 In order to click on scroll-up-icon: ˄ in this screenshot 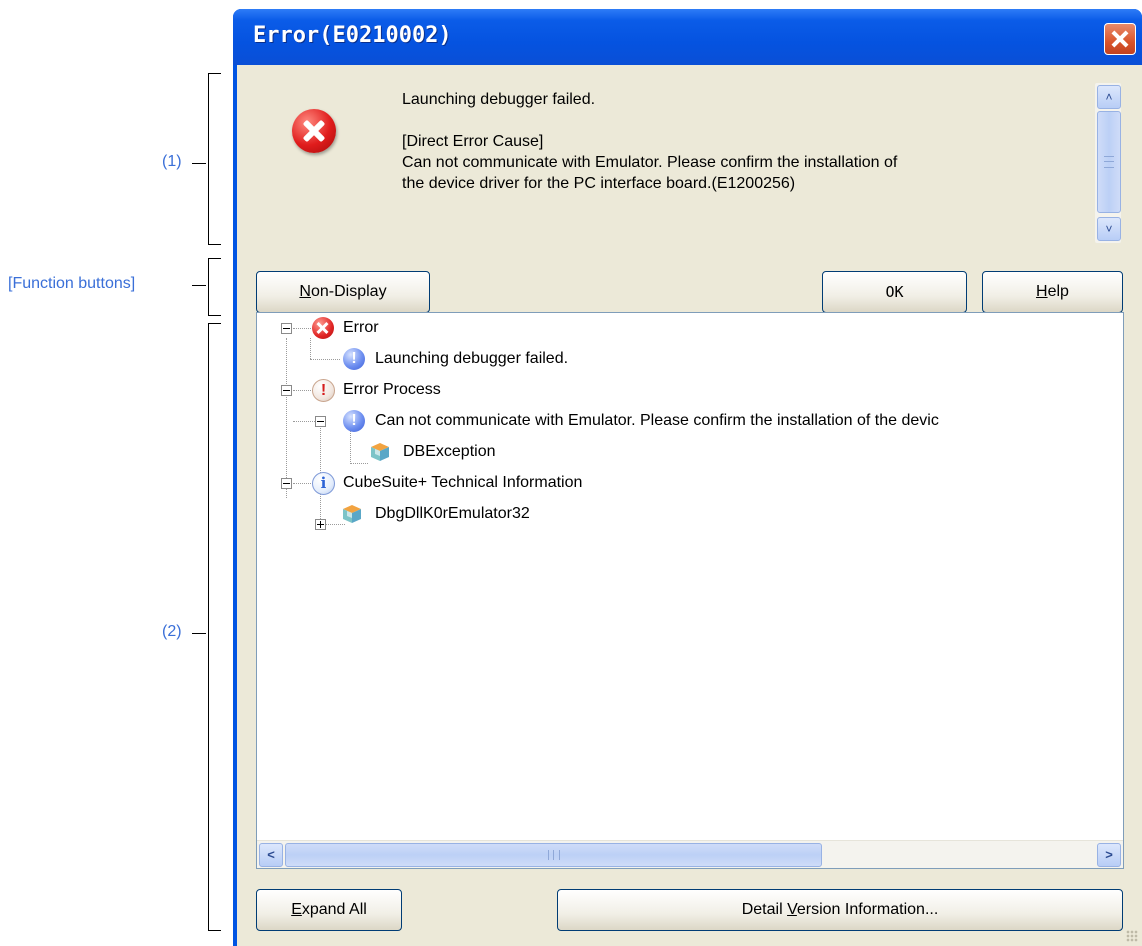, I will do `click(1109, 97)`.